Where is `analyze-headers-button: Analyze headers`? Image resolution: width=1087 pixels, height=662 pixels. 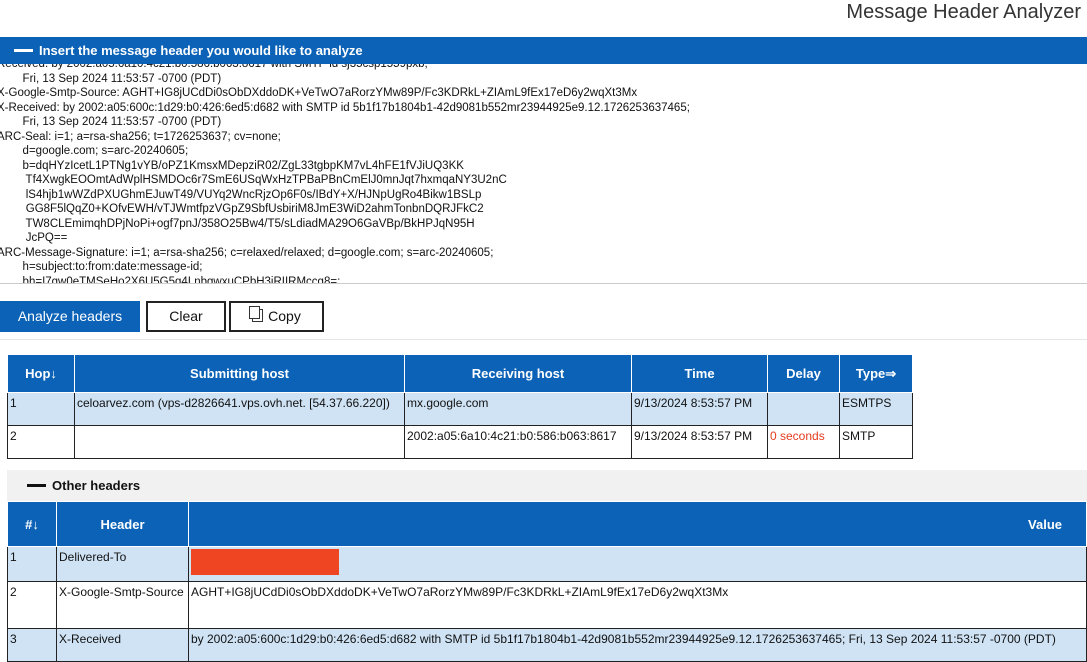
analyze-headers-button: Analyze headers is located at coordinates (70, 316).